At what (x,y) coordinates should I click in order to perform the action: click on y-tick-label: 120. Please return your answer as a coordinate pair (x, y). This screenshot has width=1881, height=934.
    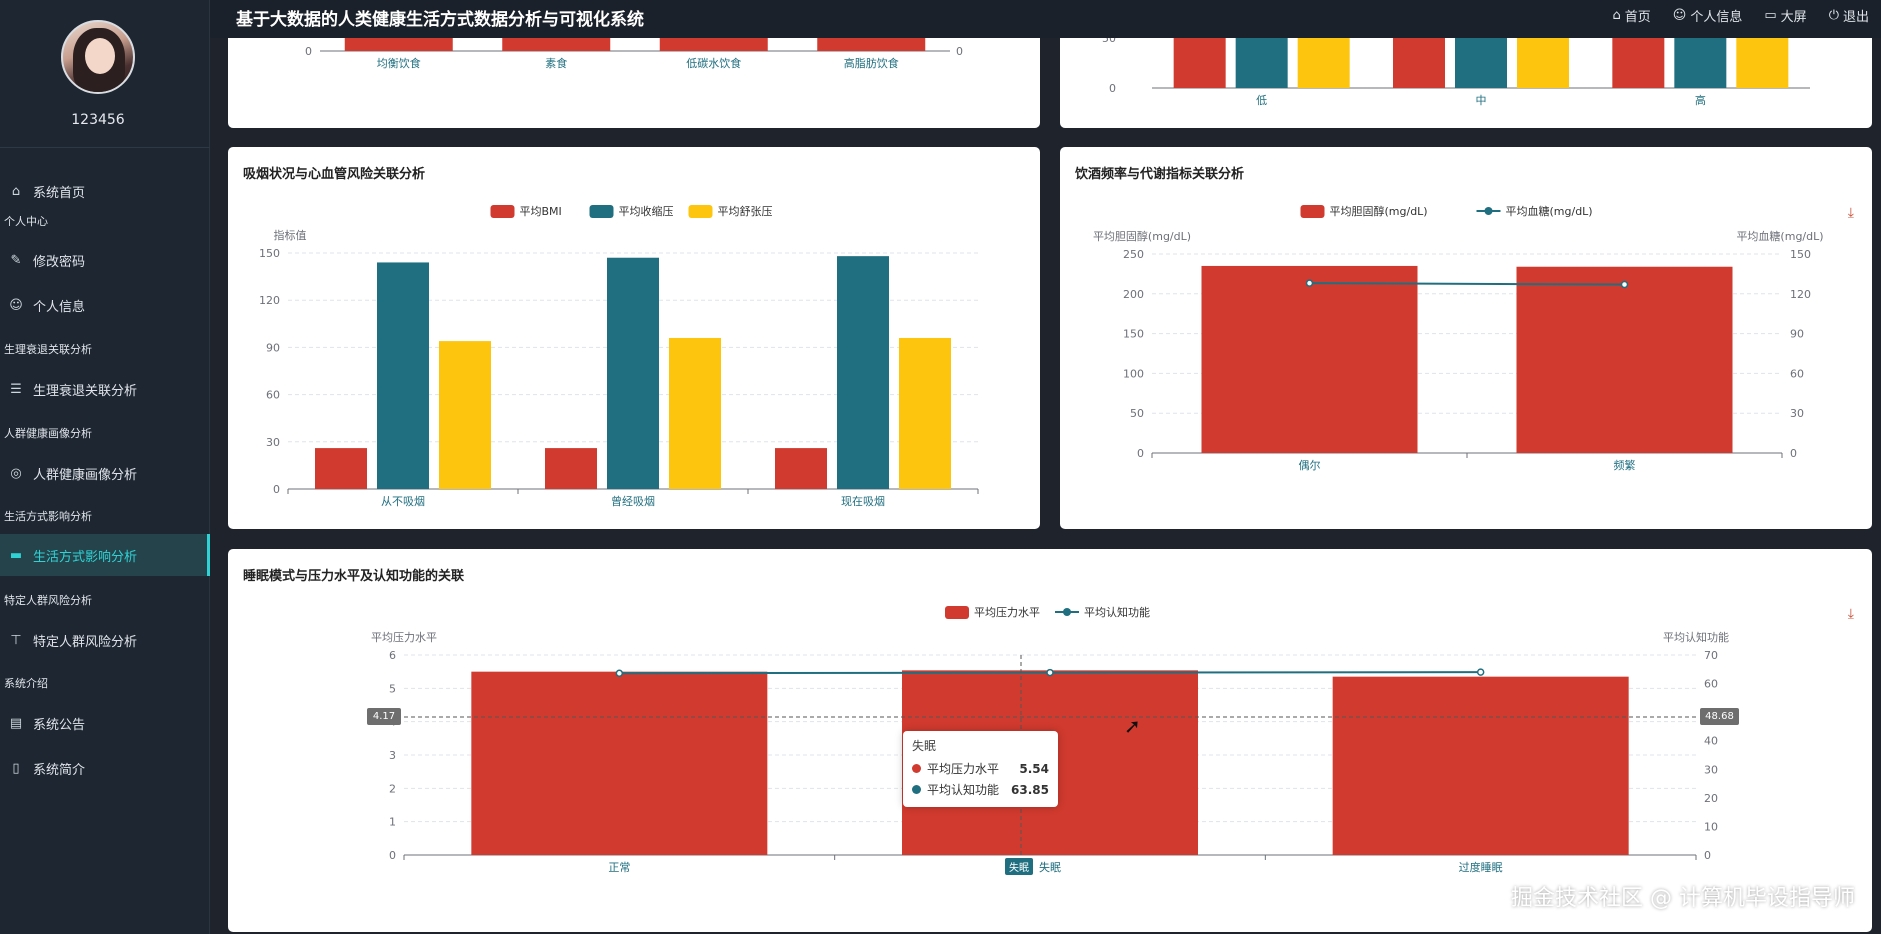
    Looking at the image, I should click on (269, 300).